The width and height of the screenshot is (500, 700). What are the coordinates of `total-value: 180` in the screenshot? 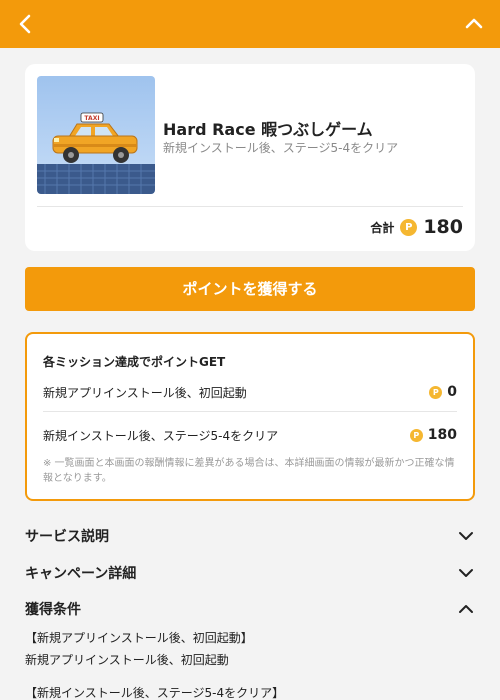 It's located at (443, 227).